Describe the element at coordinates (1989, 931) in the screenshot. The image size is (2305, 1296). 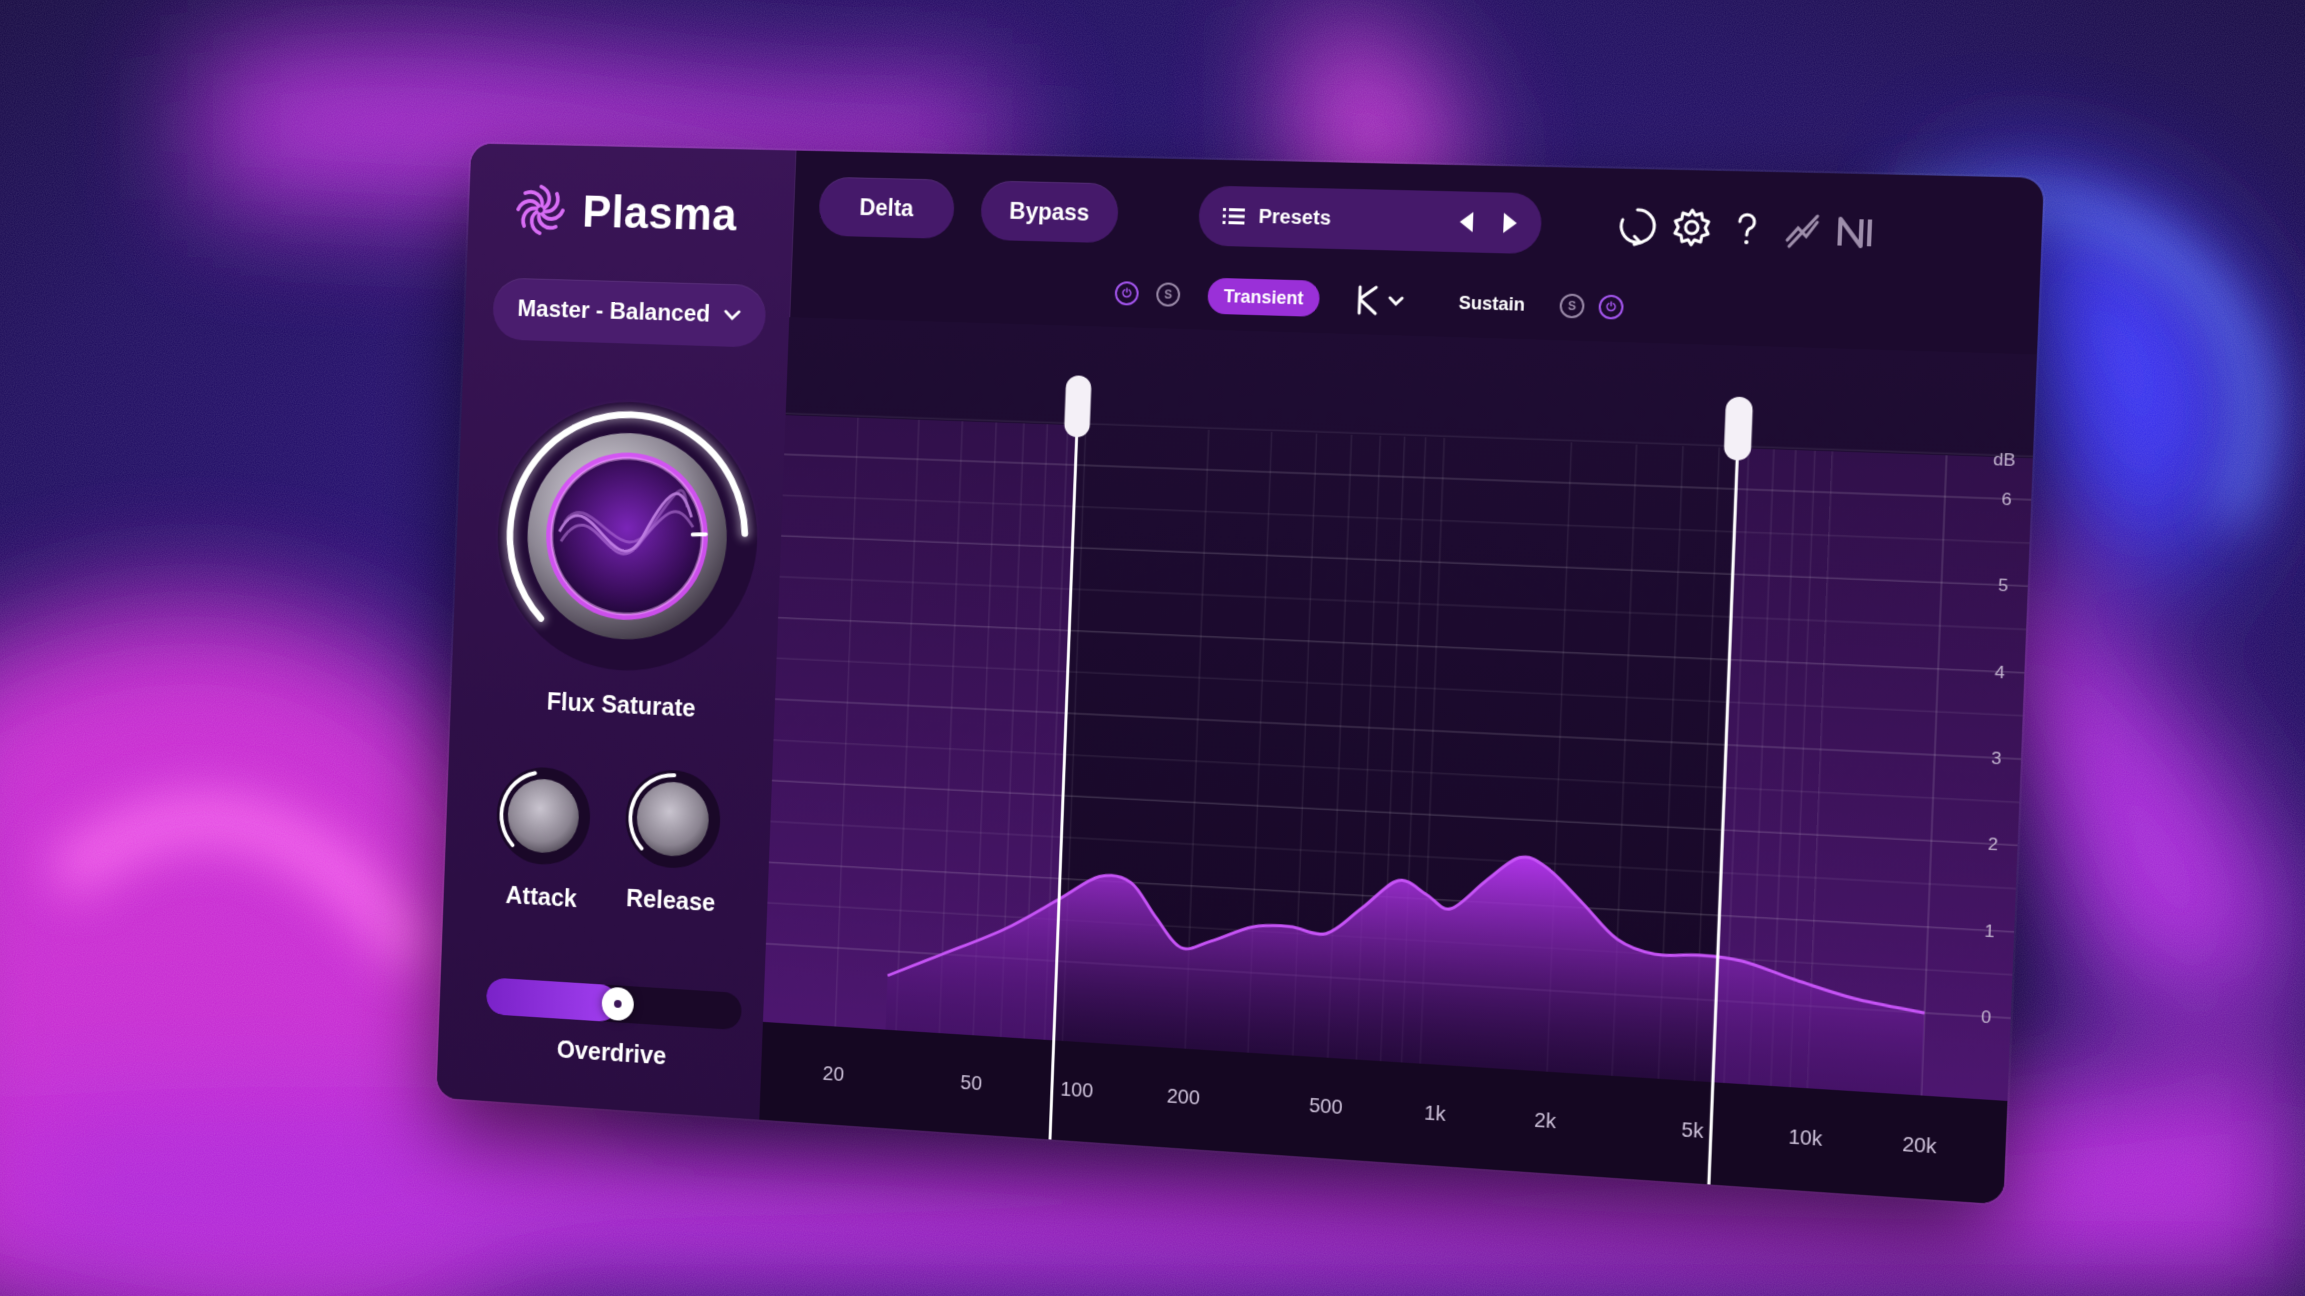
I see `db-tick-label: 1` at that location.